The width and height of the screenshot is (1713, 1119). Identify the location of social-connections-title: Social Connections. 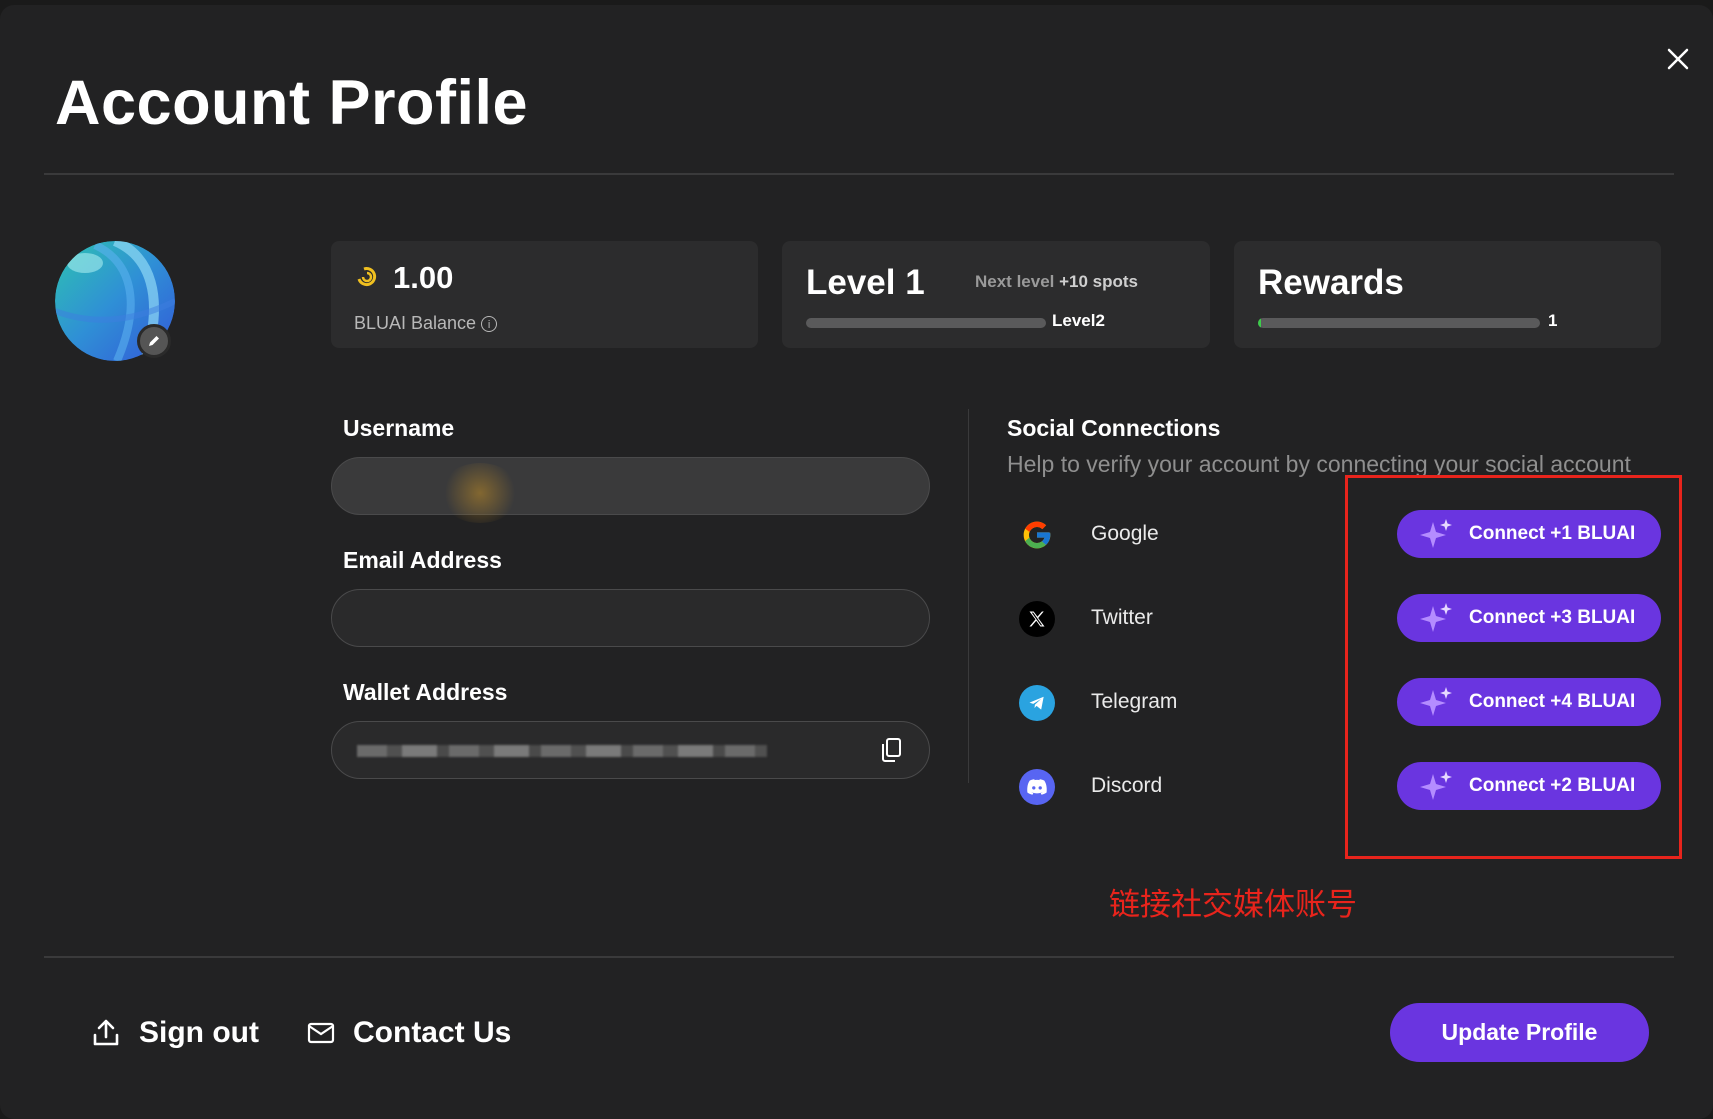
(1114, 428).